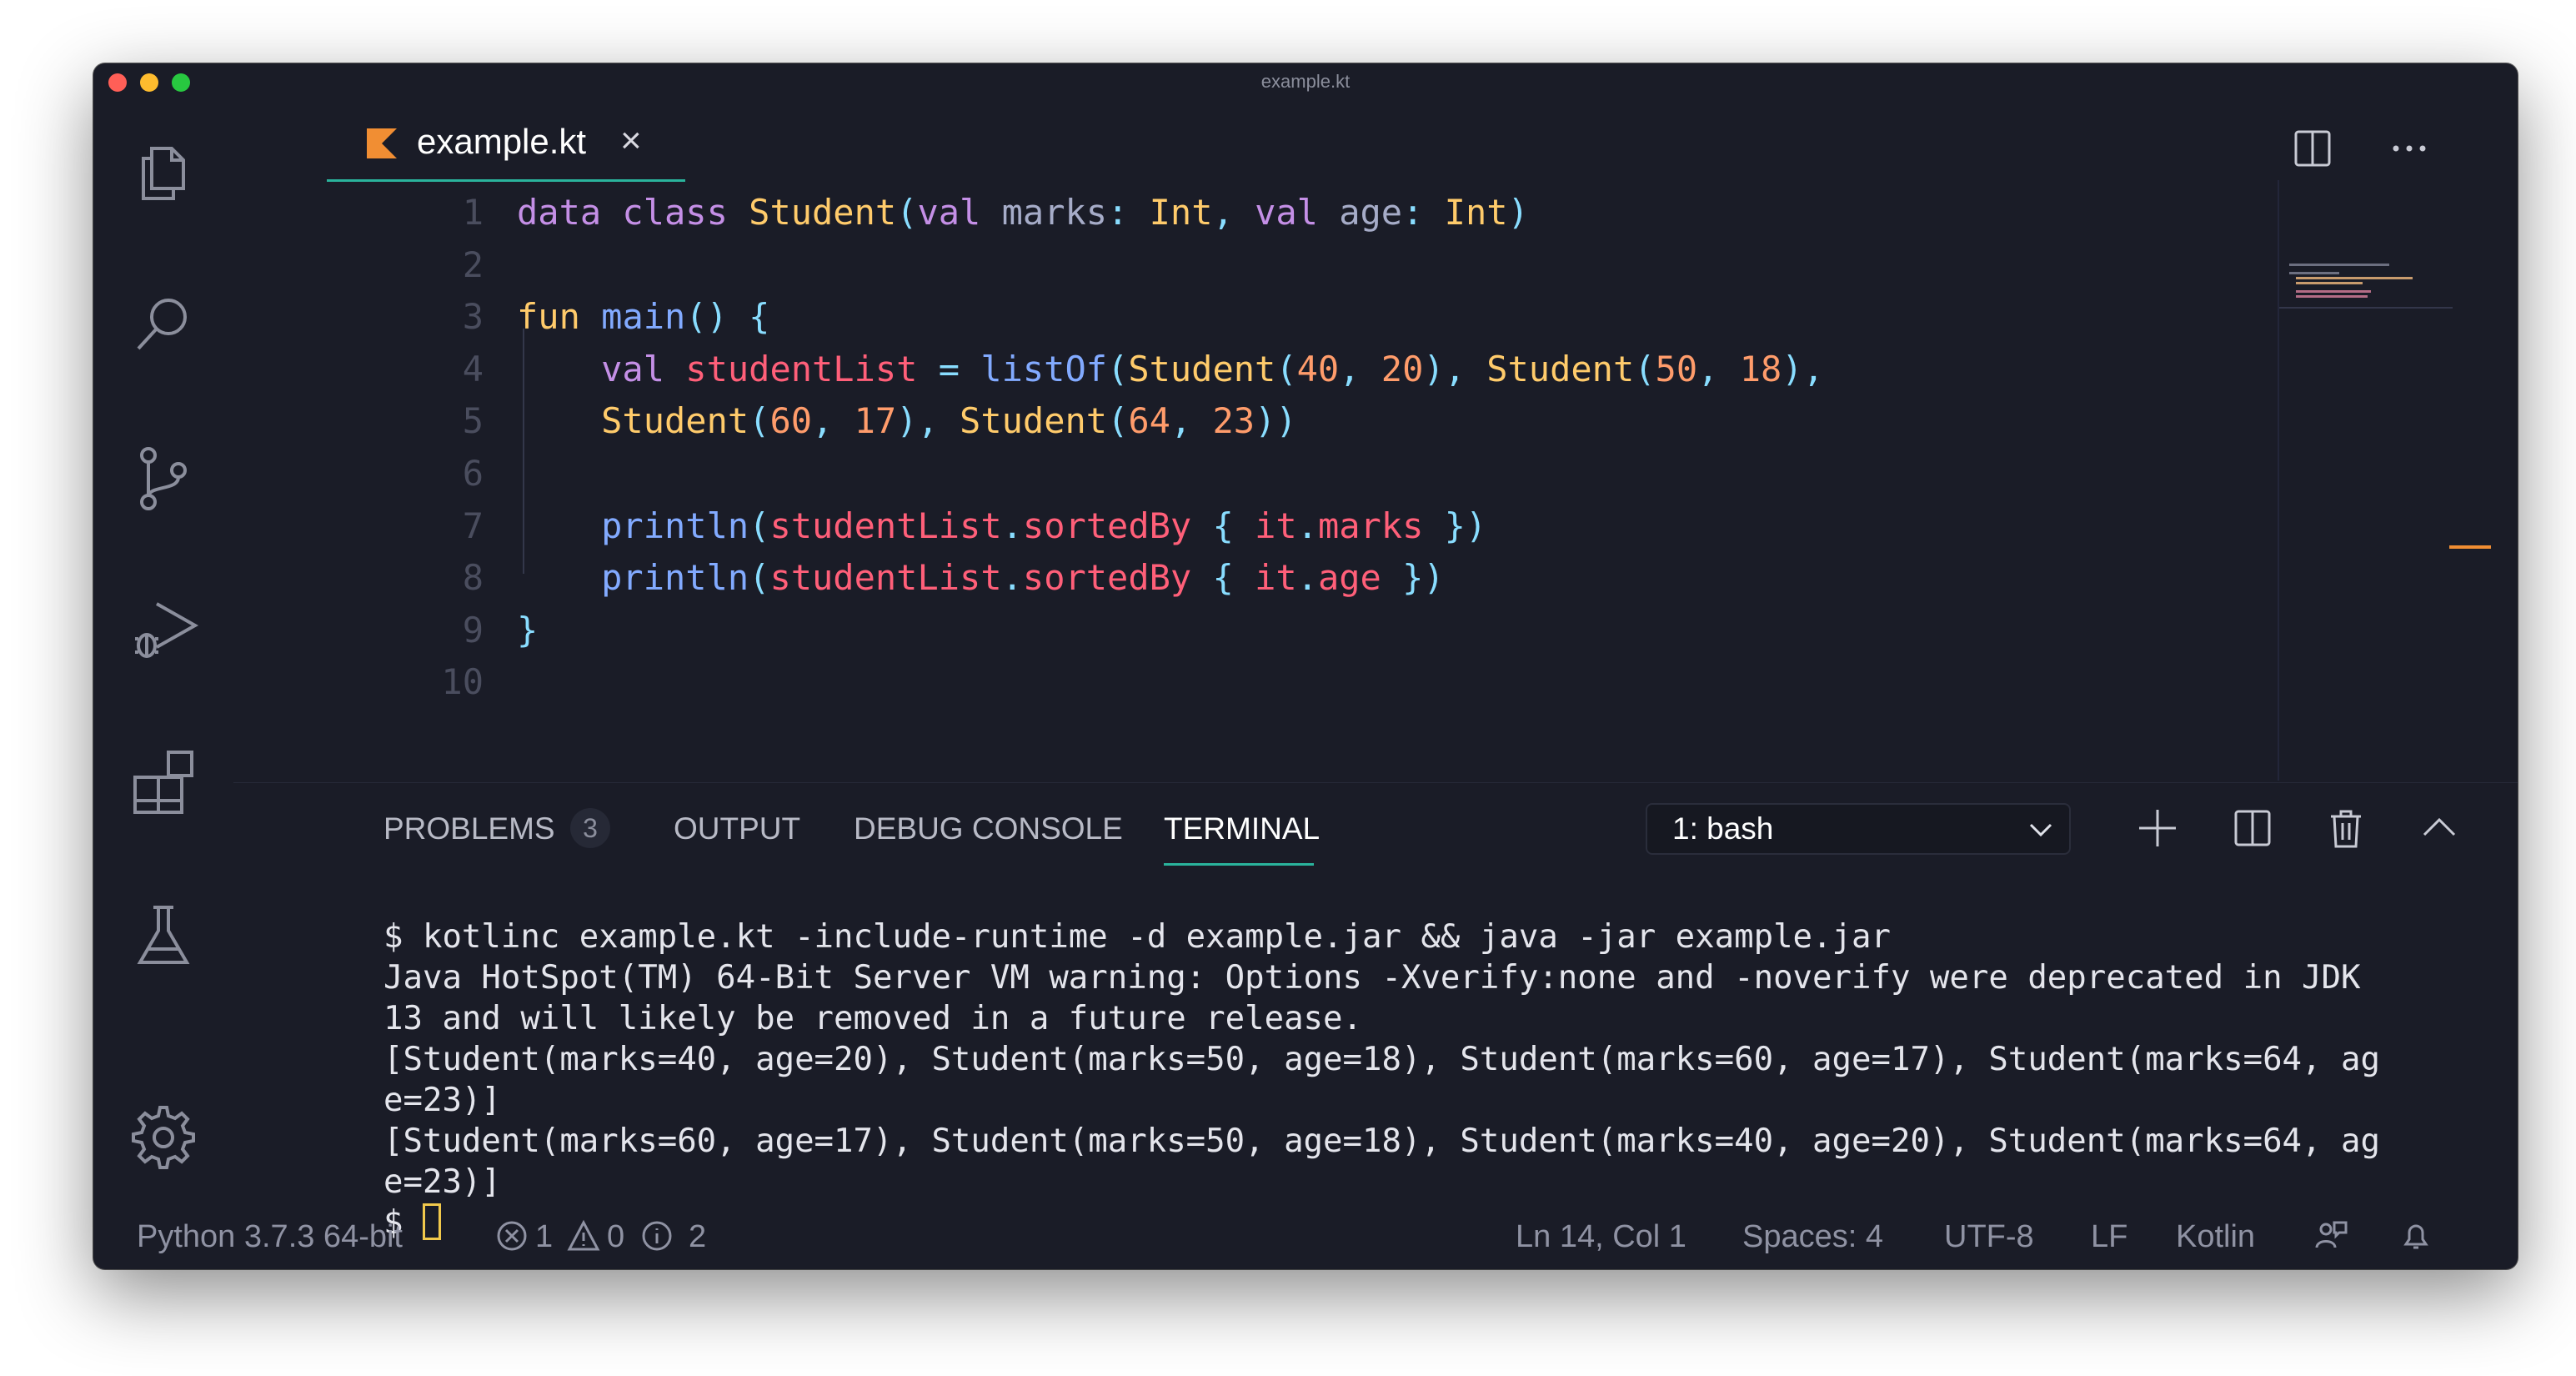 The width and height of the screenshot is (2576, 1376). Describe the element at coordinates (1181, 213) in the screenshot. I see `code-token: Int` at that location.